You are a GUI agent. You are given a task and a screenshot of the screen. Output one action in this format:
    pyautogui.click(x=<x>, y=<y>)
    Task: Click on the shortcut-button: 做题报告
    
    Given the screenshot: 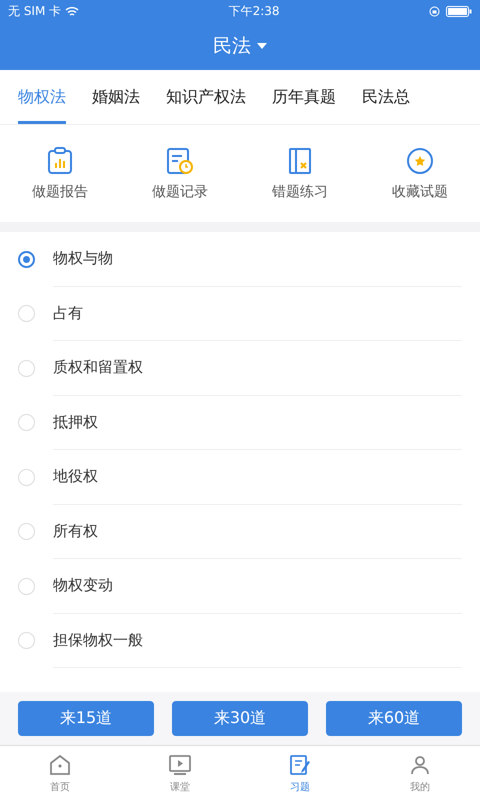 What is the action you would take?
    pyautogui.click(x=60, y=174)
    